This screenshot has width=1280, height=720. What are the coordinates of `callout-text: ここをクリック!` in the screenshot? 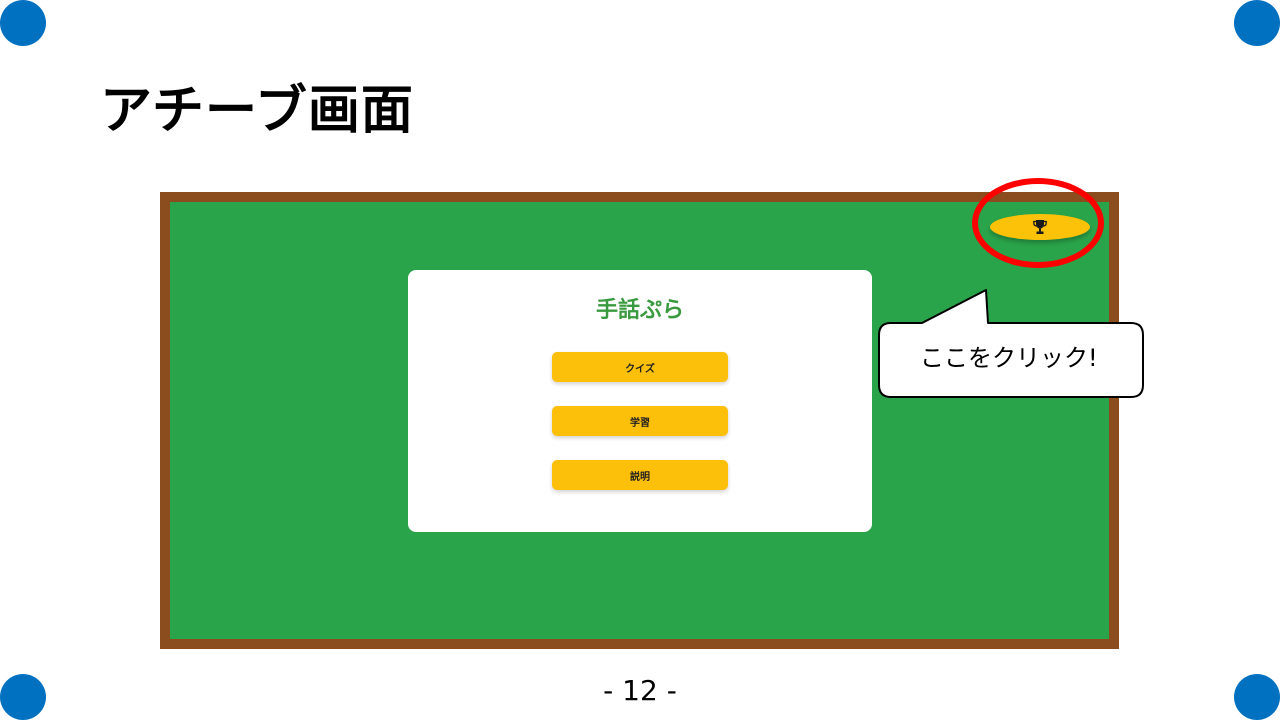 It's located at (1009, 358).